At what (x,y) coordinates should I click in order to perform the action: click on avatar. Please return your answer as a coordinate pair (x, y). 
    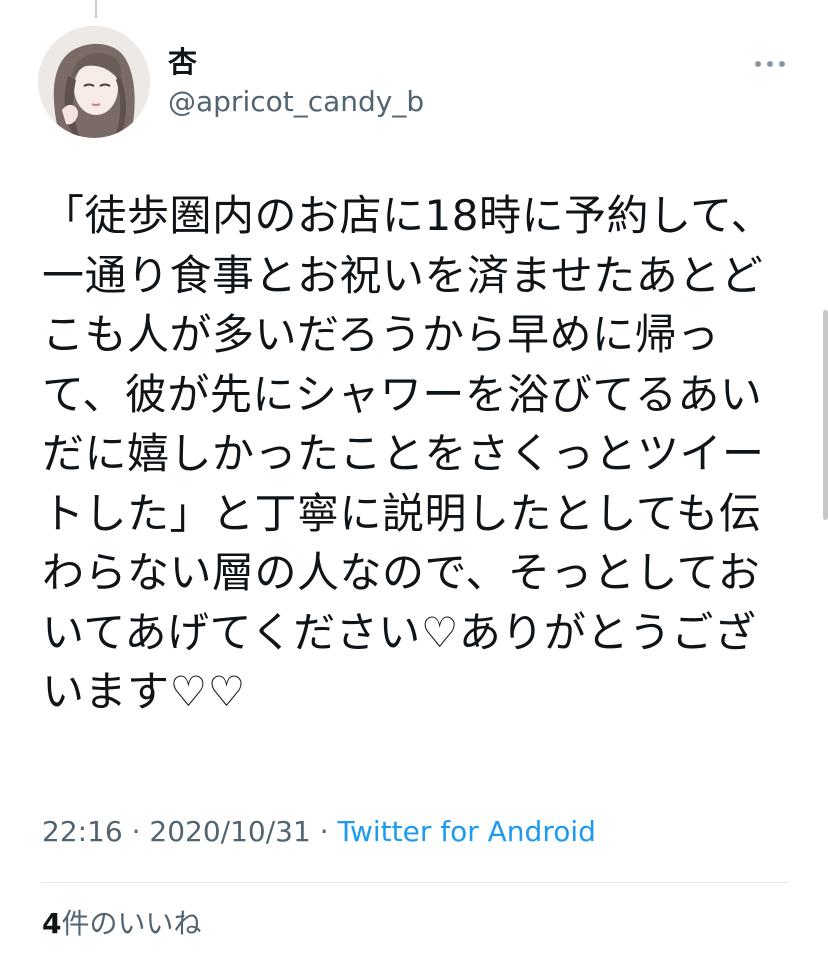
    Looking at the image, I should click on (94, 82).